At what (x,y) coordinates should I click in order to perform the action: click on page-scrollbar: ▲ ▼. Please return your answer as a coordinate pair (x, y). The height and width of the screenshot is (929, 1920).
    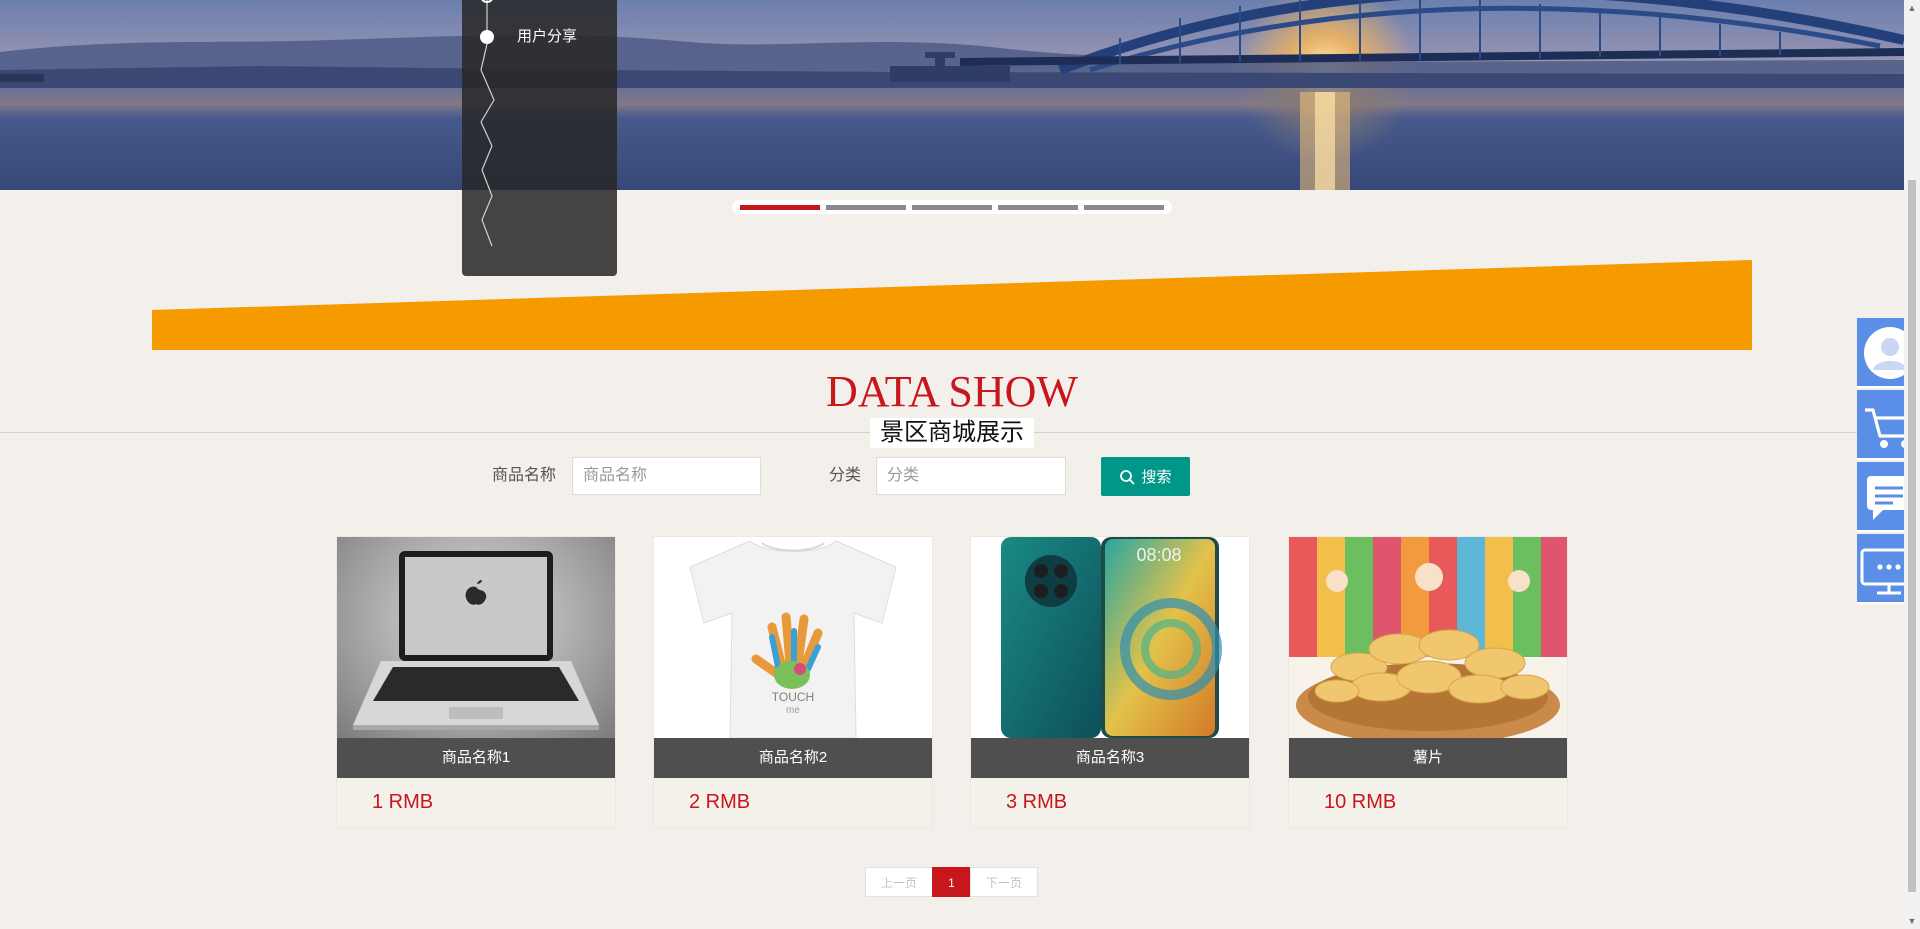
    Looking at the image, I should click on (1912, 464).